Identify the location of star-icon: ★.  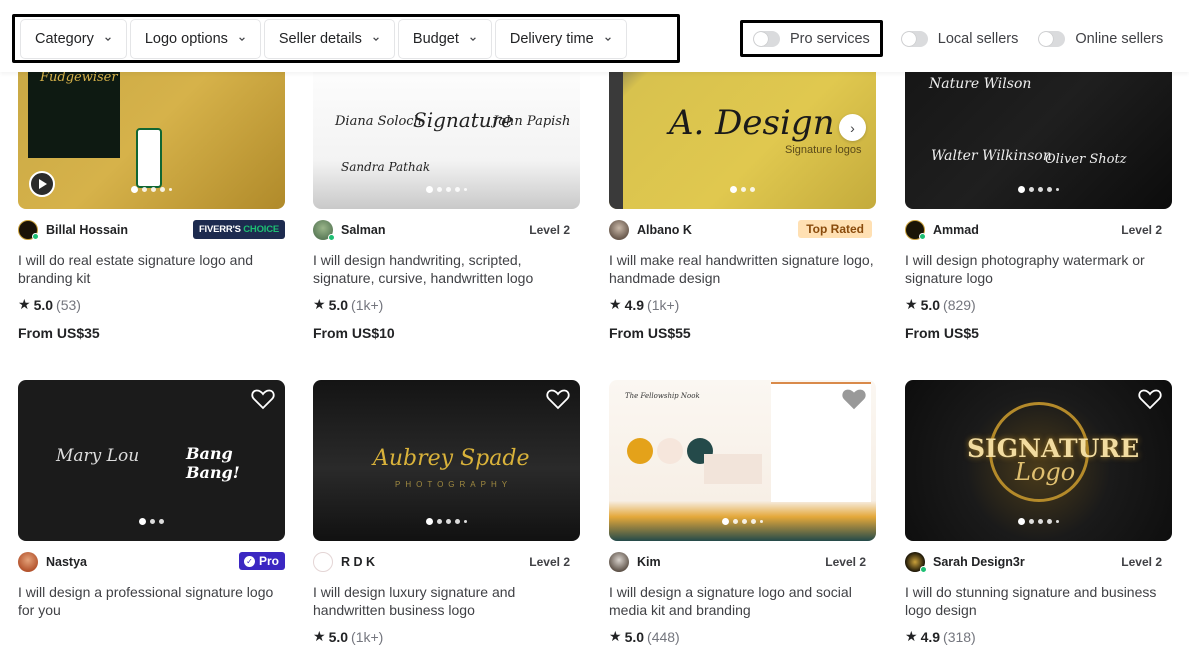
(615, 636).